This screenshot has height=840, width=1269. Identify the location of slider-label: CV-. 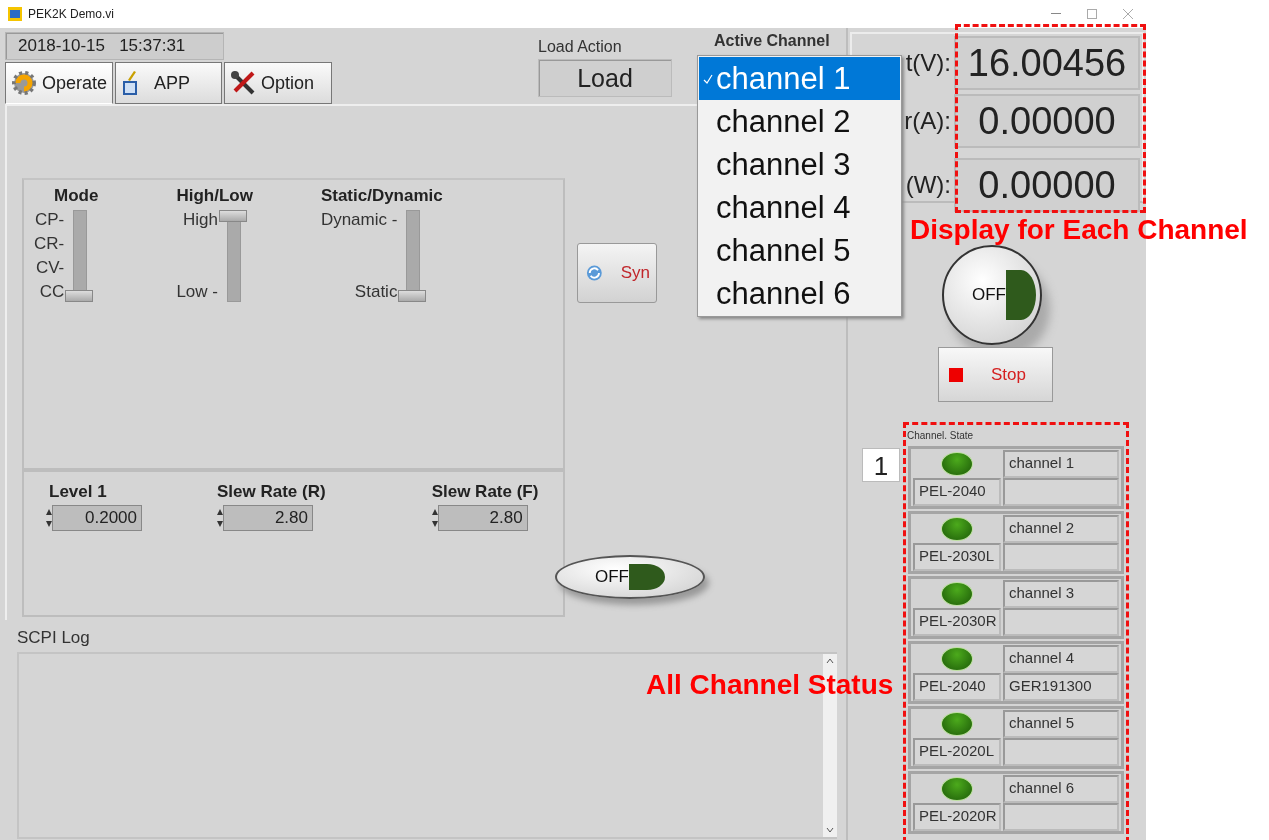
(50, 268).